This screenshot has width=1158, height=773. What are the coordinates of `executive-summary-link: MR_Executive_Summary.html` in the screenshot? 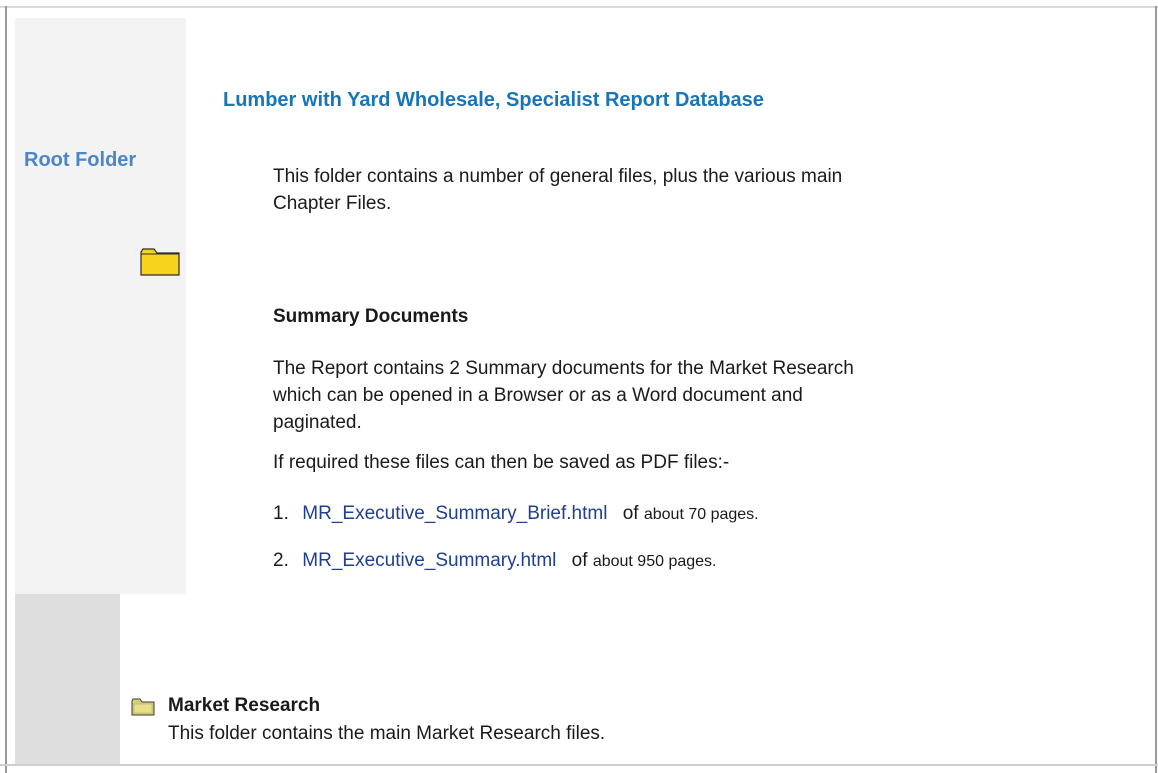 It's located at (429, 560).